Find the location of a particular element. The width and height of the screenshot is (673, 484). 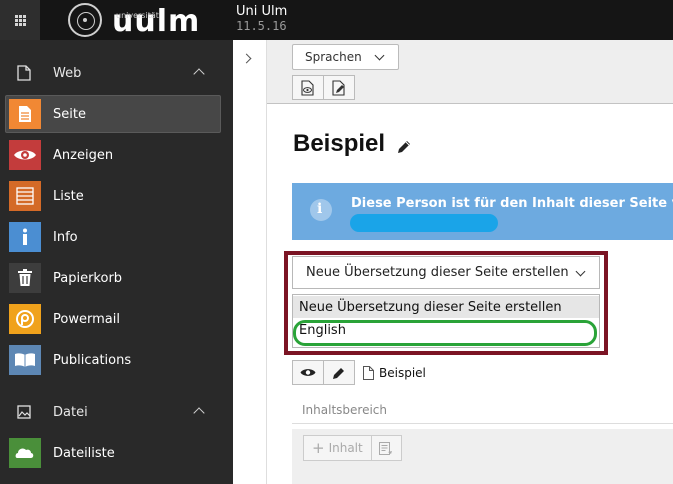

translation-select: Neue Übersetzung dieser Seite erstellen is located at coordinates (446, 272).